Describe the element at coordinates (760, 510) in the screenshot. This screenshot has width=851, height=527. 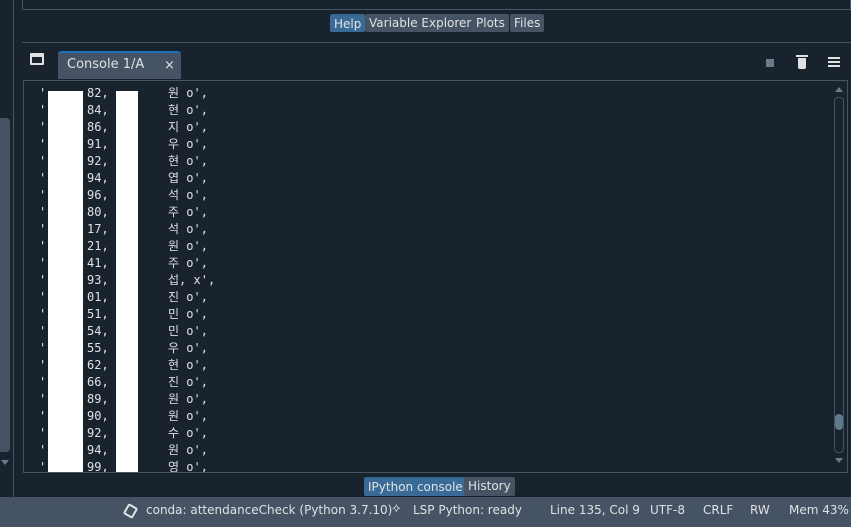
I see `status-permissions: RW` at that location.